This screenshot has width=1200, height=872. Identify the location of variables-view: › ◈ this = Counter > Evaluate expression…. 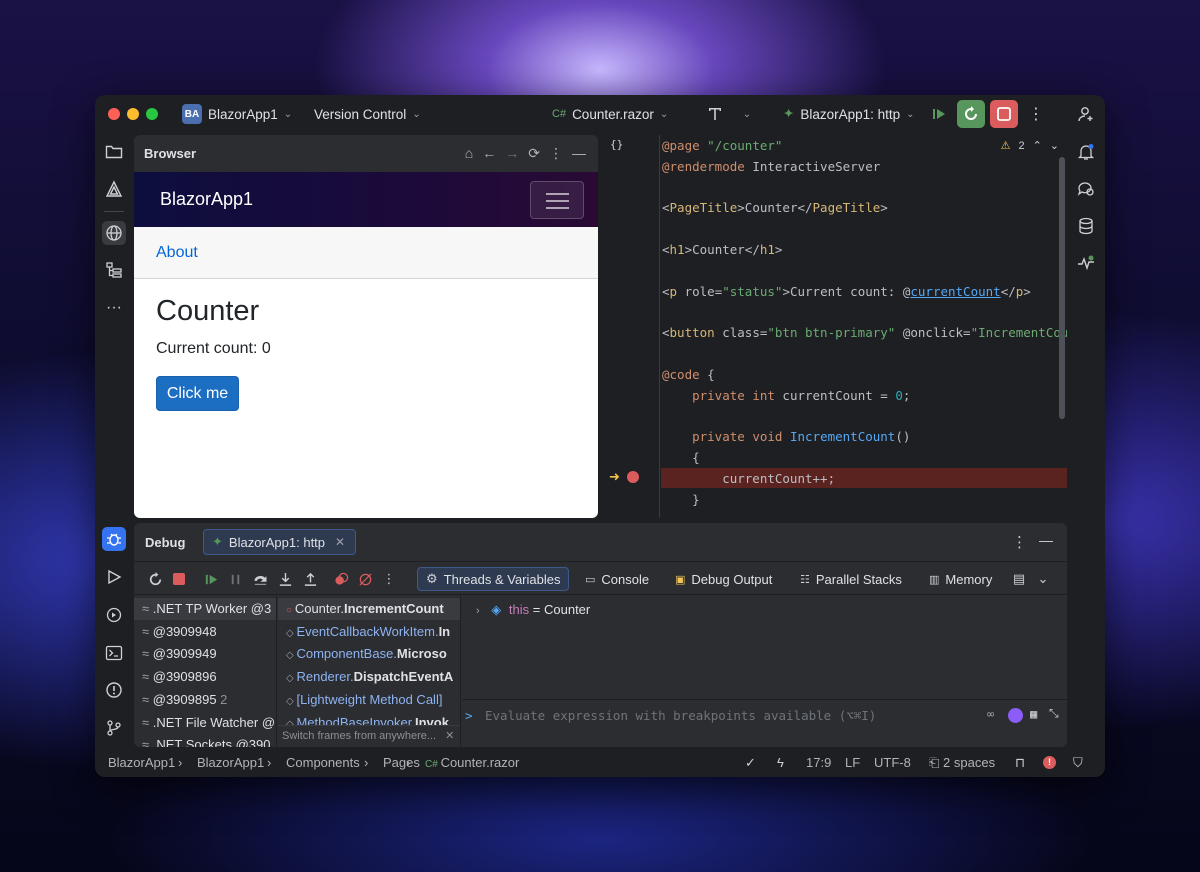
(764, 671).